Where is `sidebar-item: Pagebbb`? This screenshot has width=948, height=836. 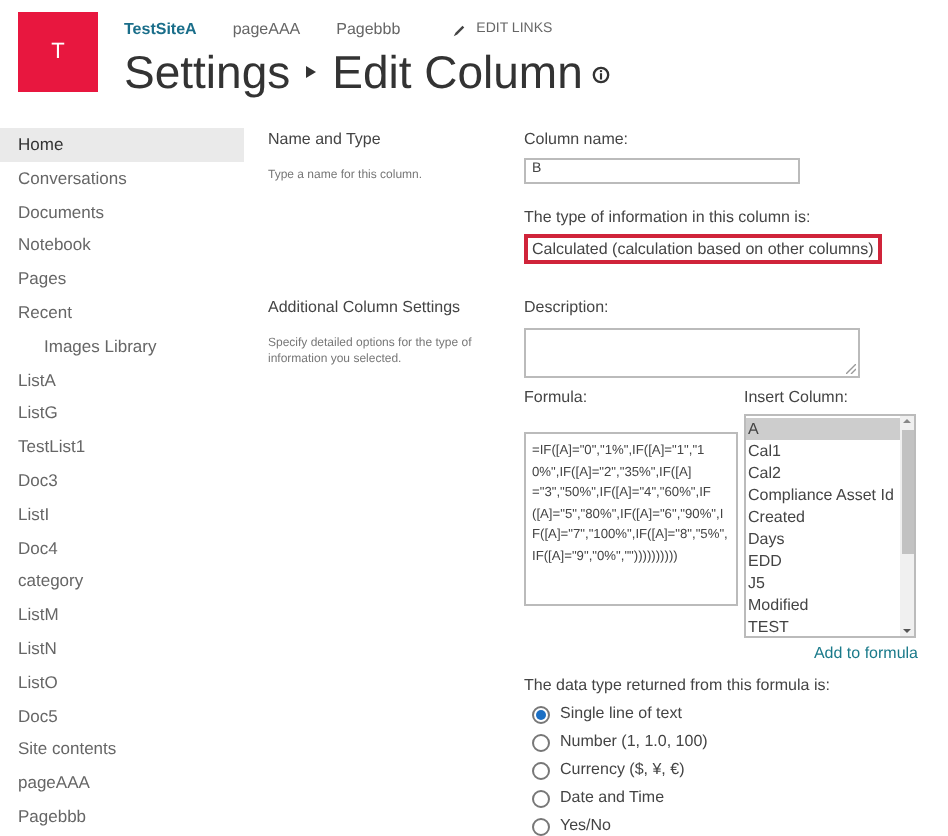
sidebar-item: Pagebbb is located at coordinates (122, 816).